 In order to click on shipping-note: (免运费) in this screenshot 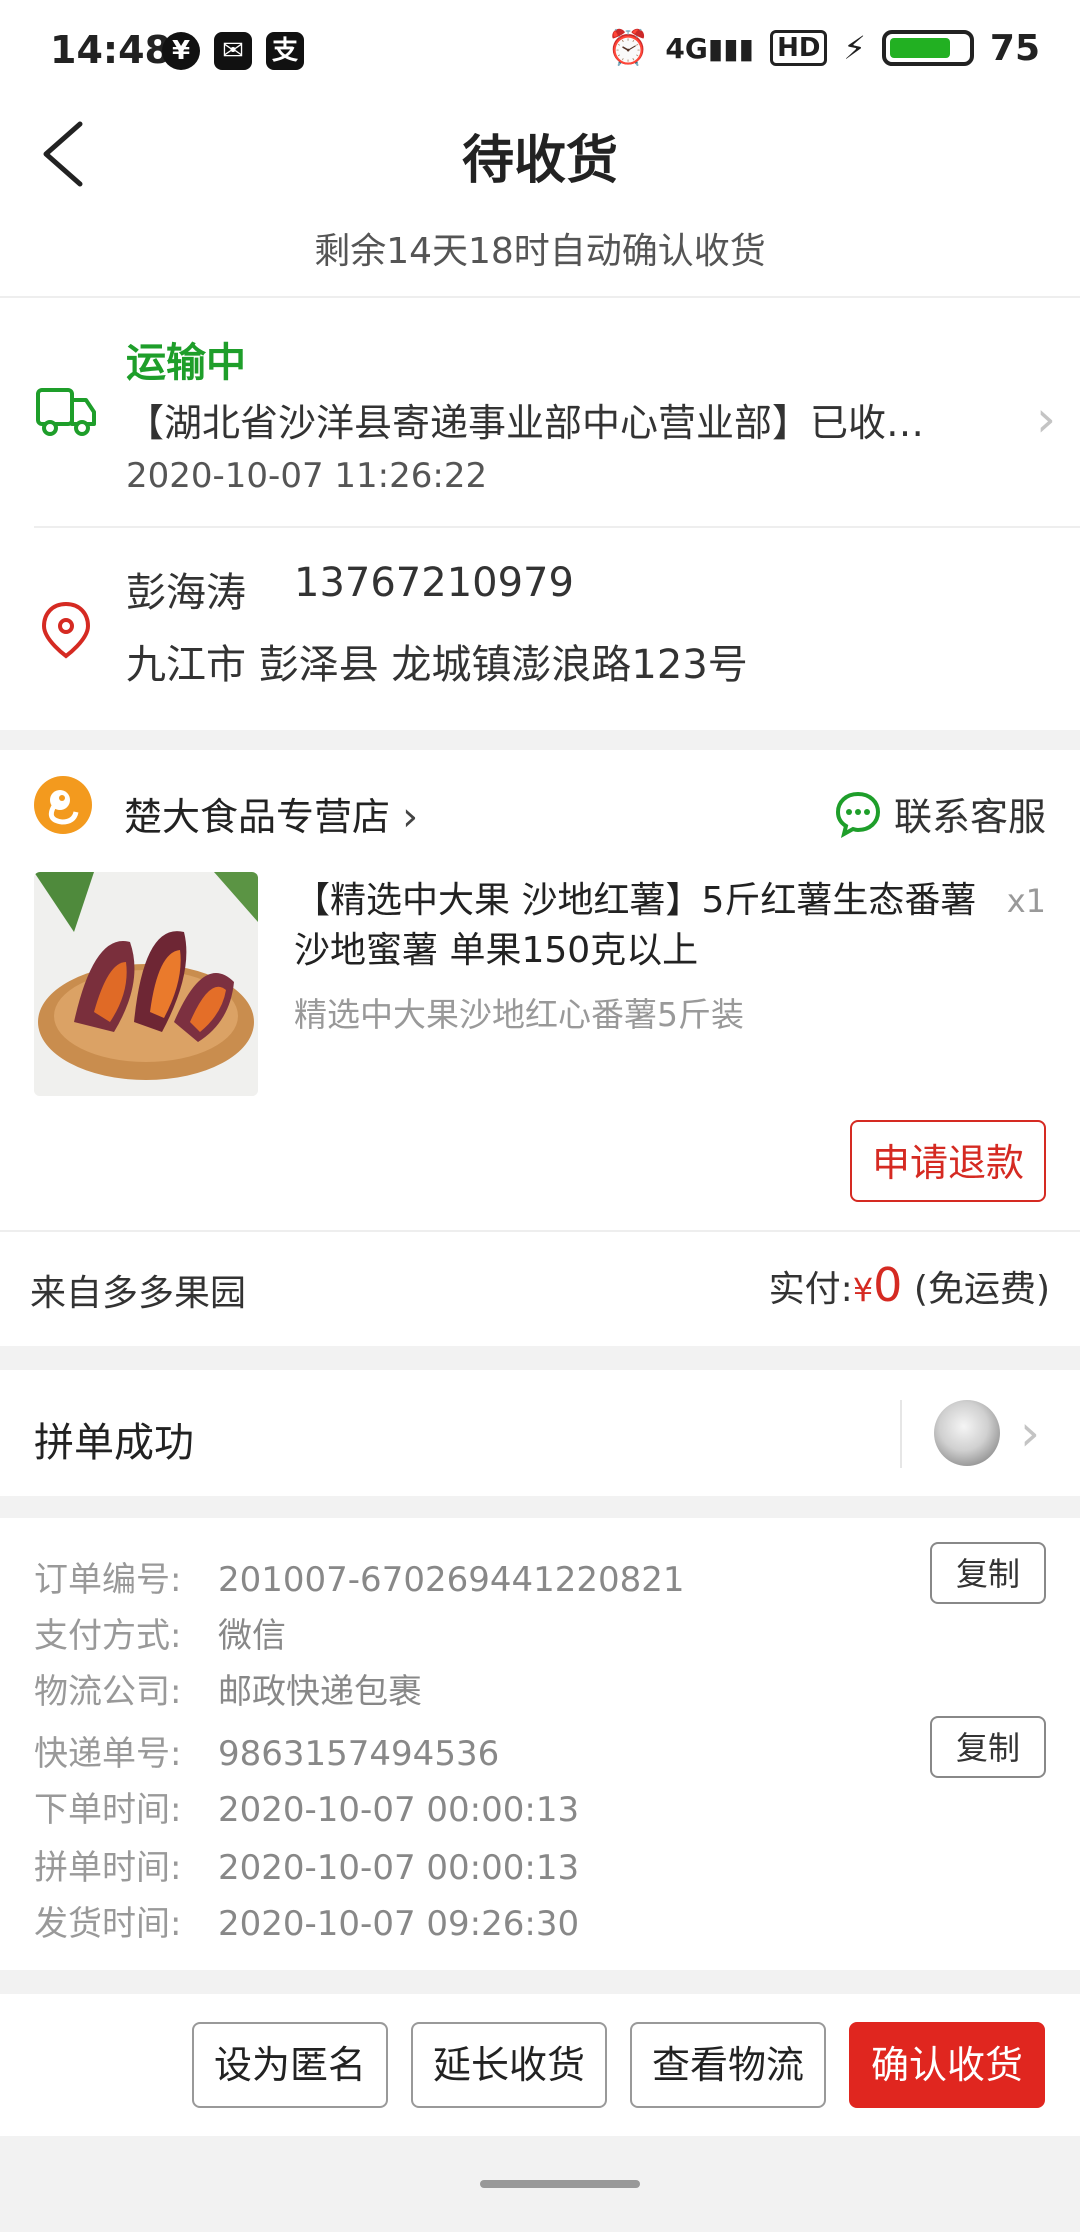, I will do `click(981, 1289)`.